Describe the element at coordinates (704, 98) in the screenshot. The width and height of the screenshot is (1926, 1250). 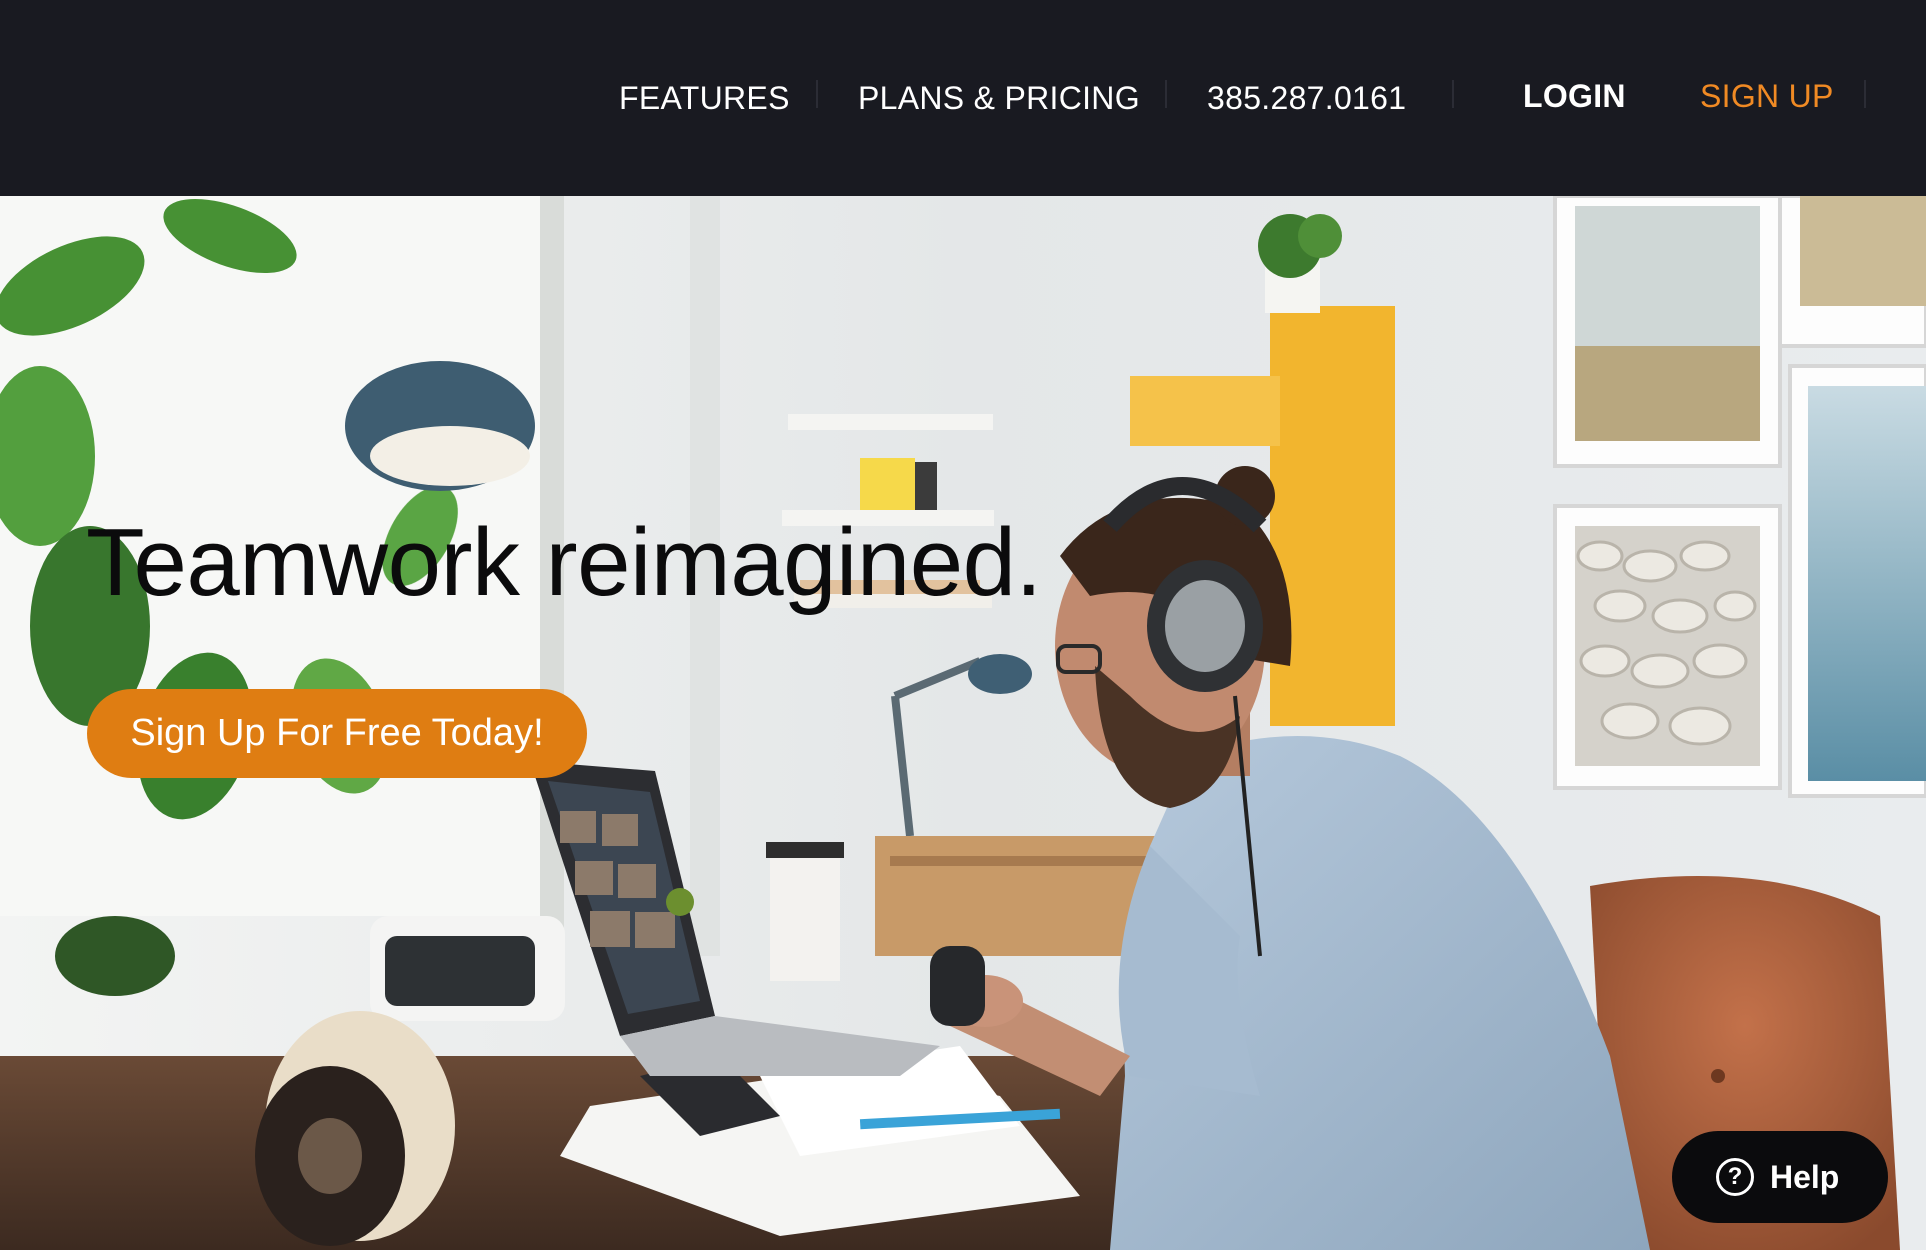
I see `nav-features-link: FEATURES` at that location.